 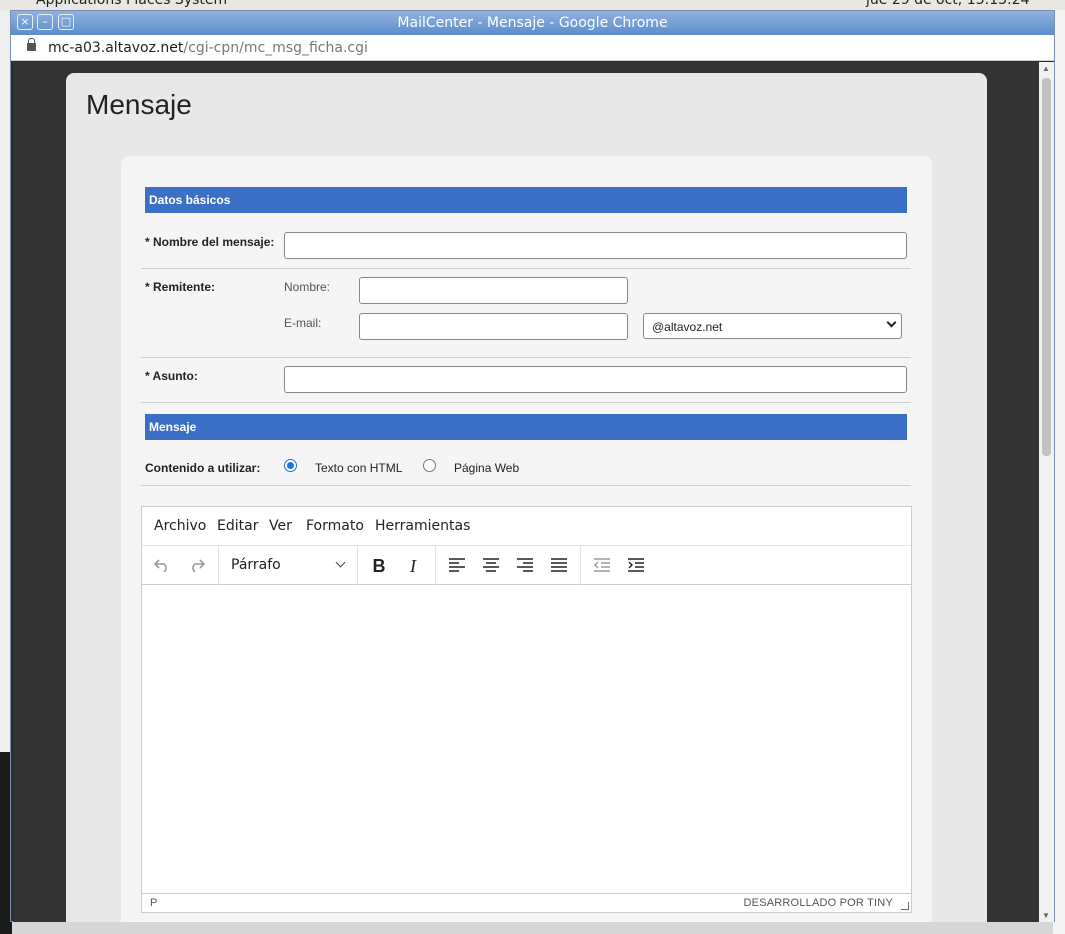 What do you see at coordinates (772, 326) in the screenshot?
I see `email-domain-select: @altavoz.net` at bounding box center [772, 326].